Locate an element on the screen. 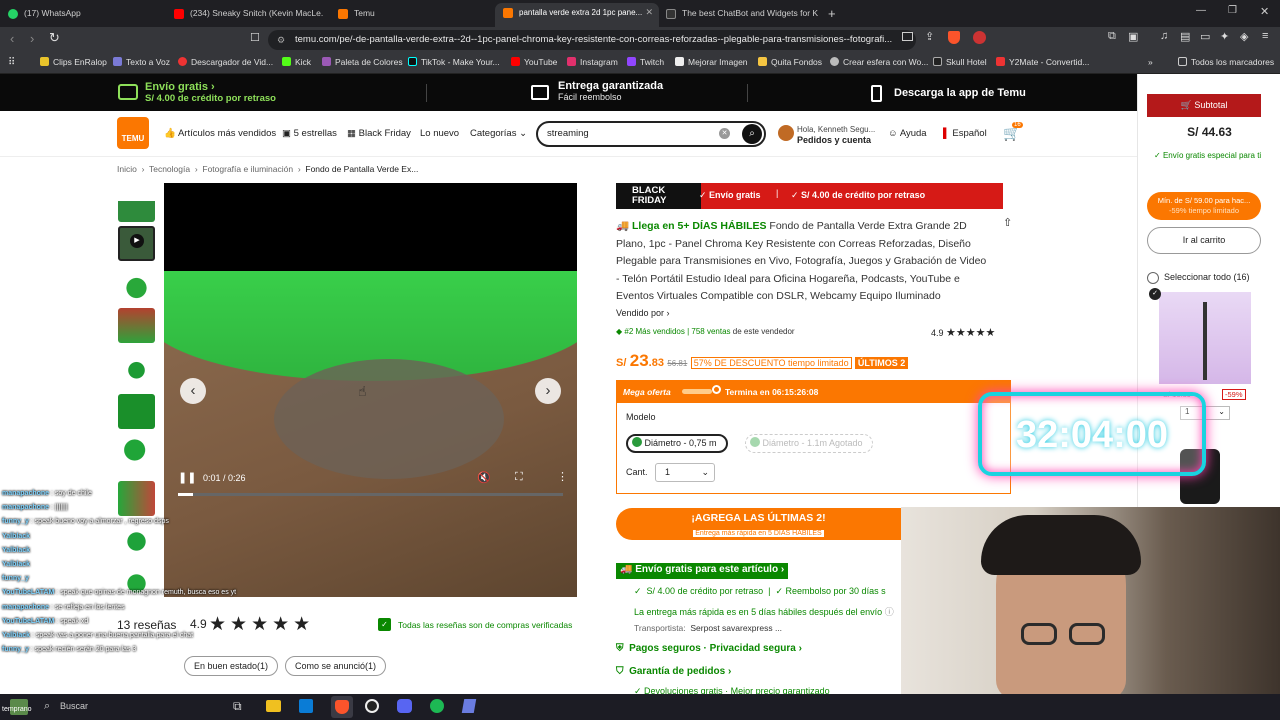  subtotal-button: 🛒 Subtotal is located at coordinates (1204, 105).